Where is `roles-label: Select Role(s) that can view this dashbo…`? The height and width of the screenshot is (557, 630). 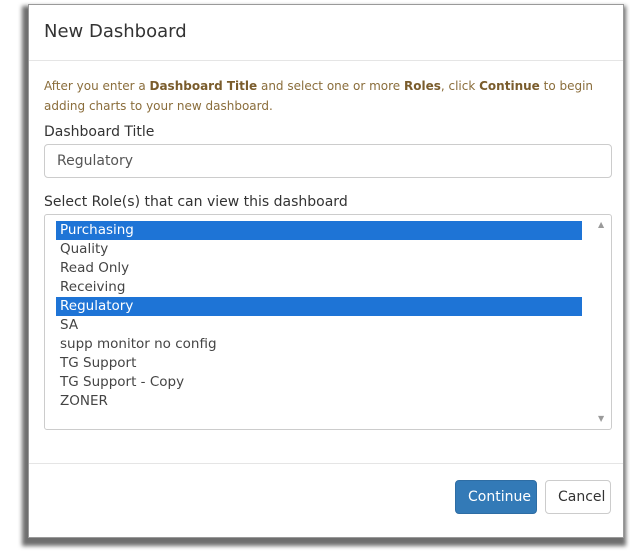
roles-label: Select Role(s) that can view this dashbo… is located at coordinates (196, 202).